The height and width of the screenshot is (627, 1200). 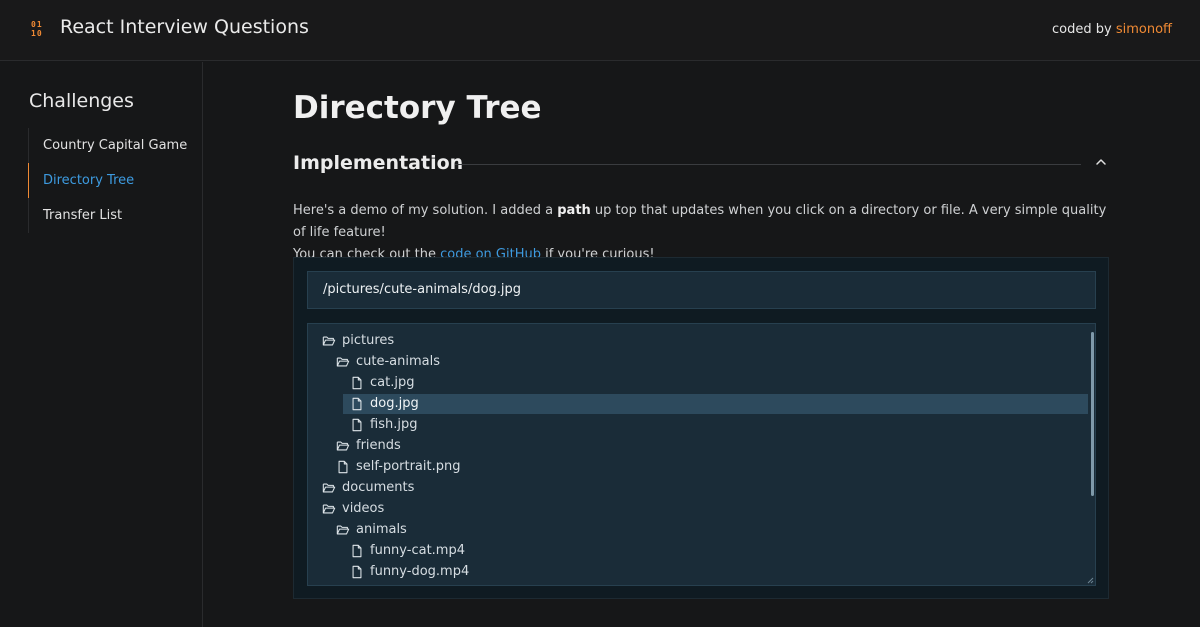 I want to click on tree-row: cute-animals, so click(x=388, y=362).